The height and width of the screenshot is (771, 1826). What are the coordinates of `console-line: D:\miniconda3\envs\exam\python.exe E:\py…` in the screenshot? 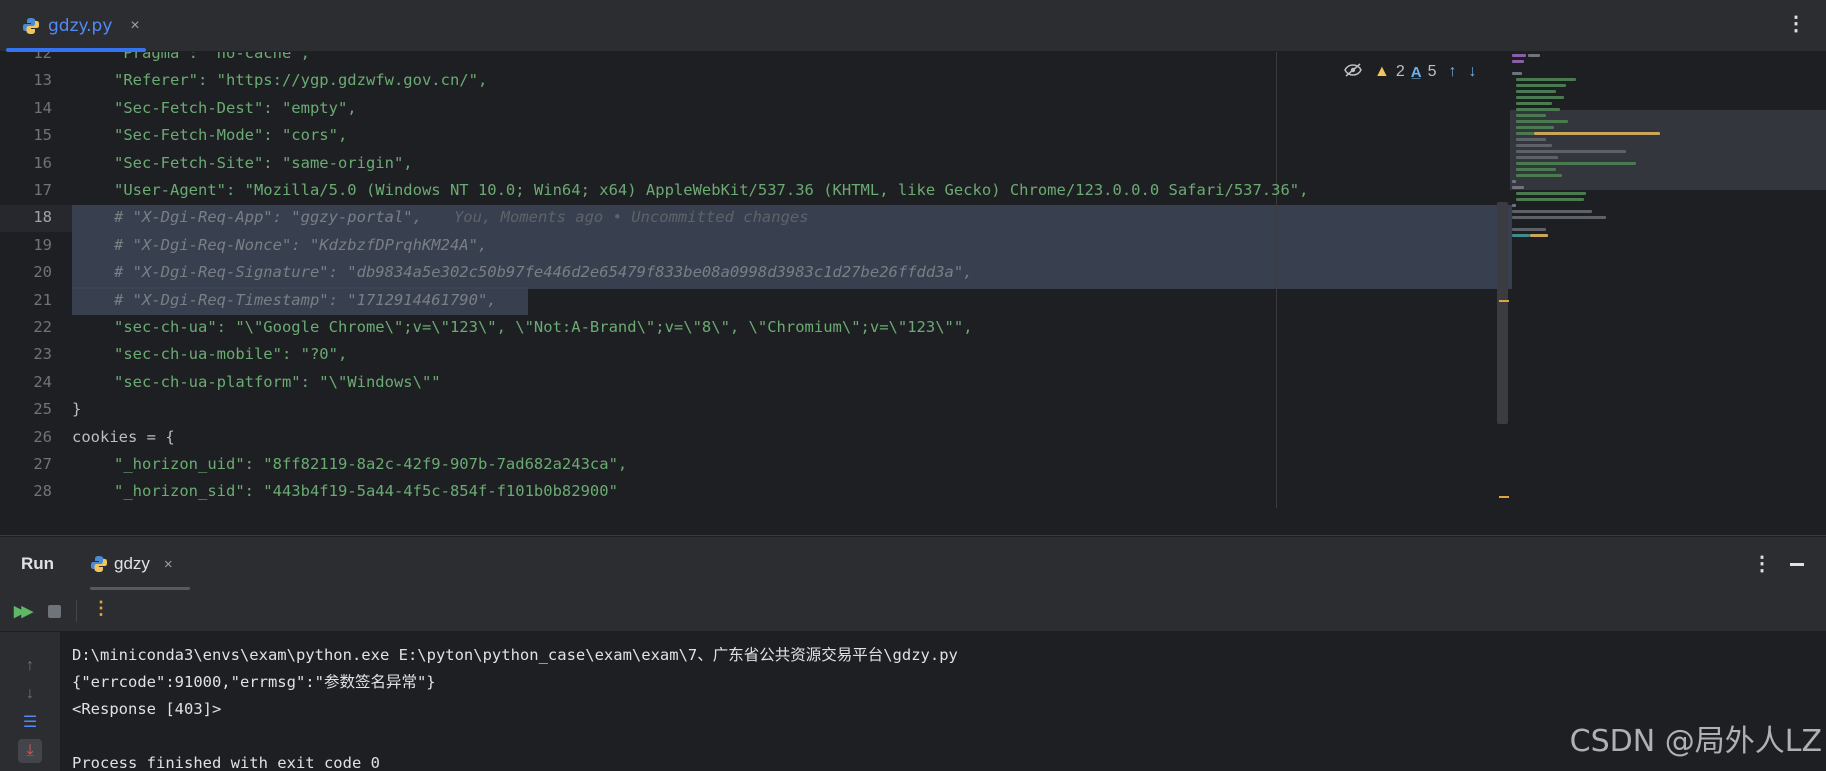 It's located at (515, 655).